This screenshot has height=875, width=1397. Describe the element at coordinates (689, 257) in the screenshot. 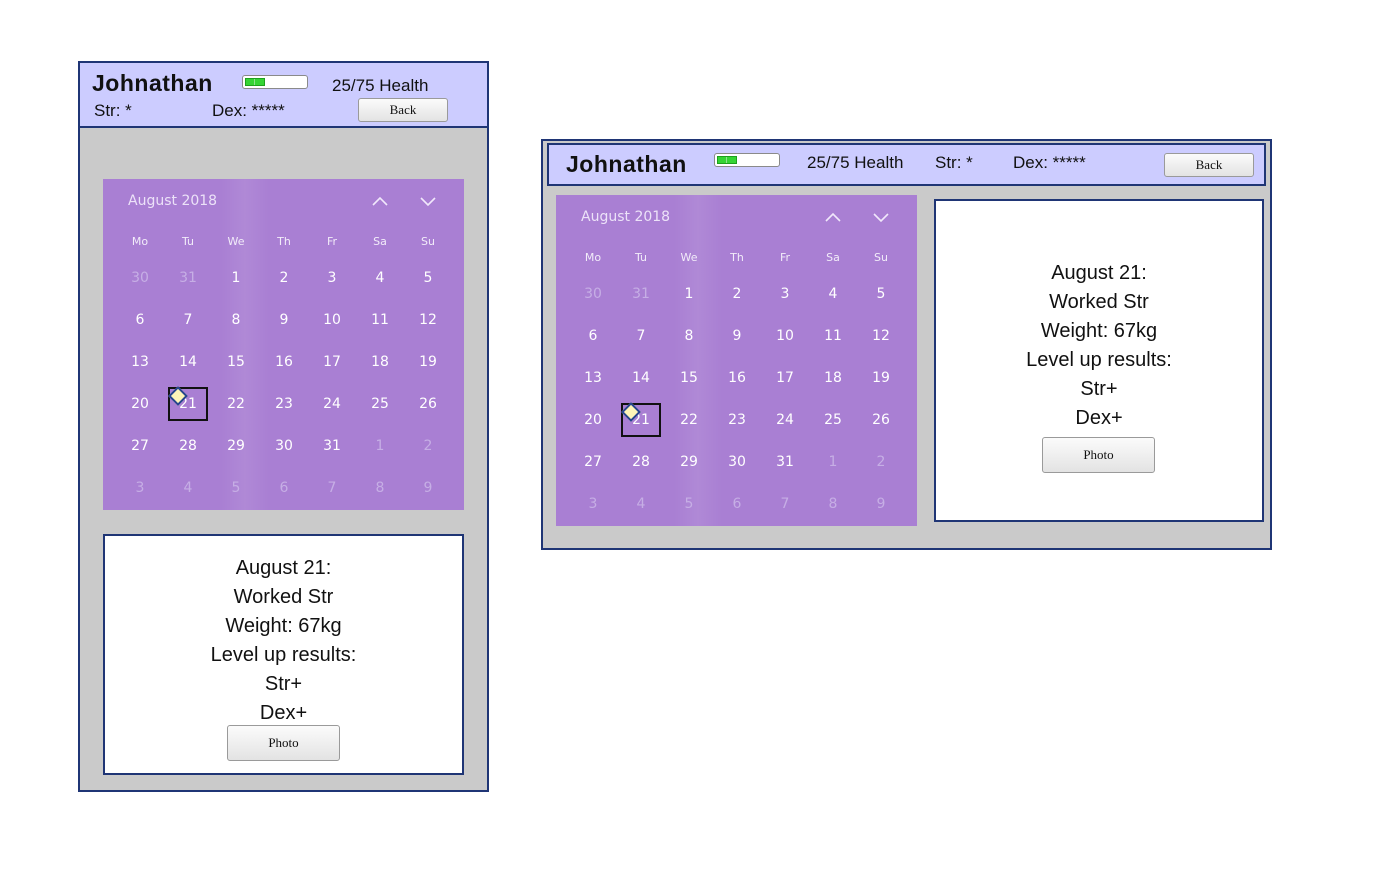

I see `weekday-header: We` at that location.